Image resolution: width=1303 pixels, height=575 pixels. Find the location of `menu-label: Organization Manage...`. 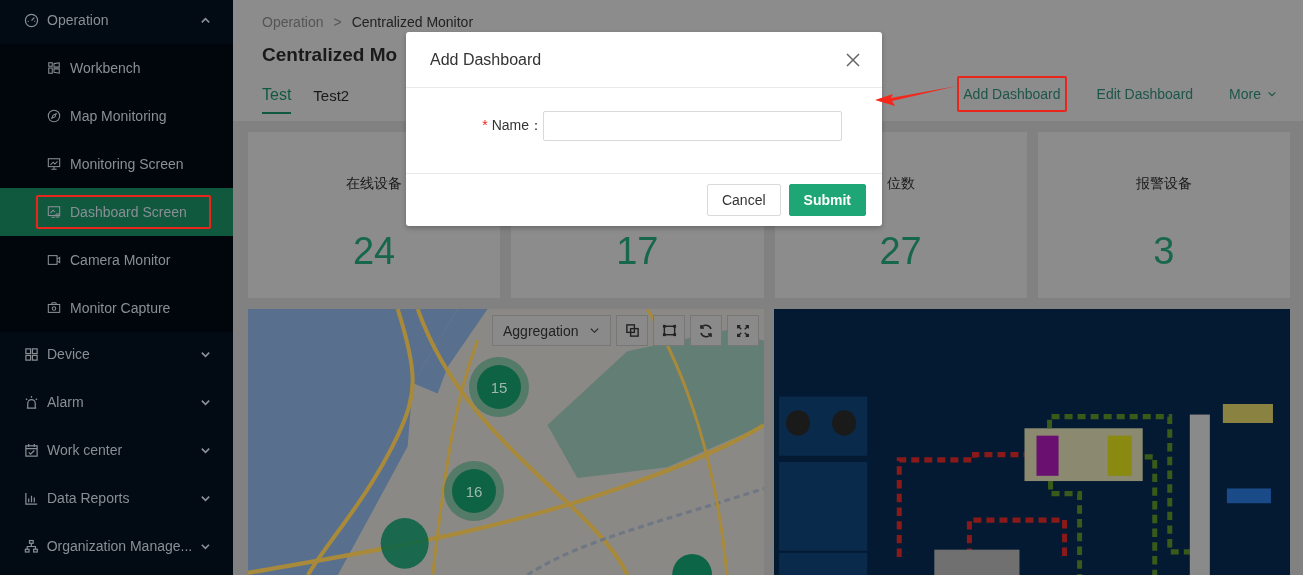

menu-label: Organization Manage... is located at coordinates (119, 546).